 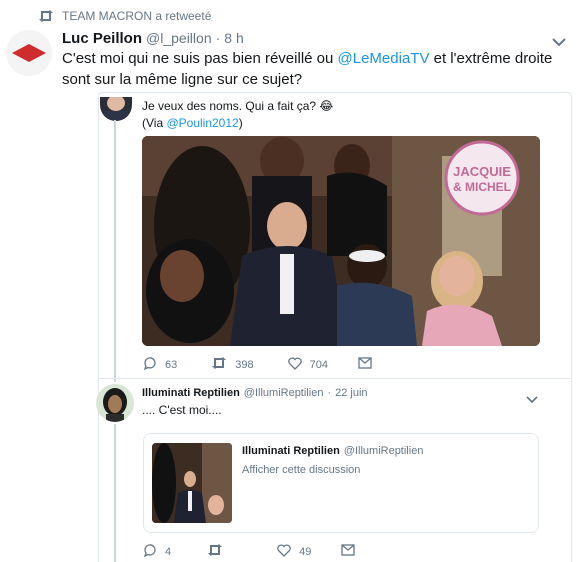 I want to click on via-prefix: (Via, so click(x=154, y=123).